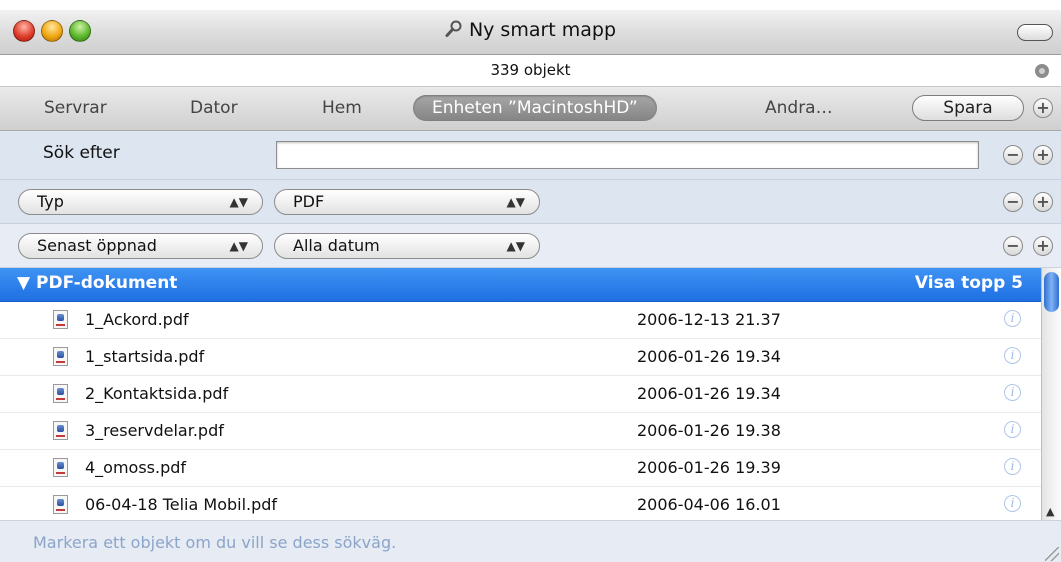 The height and width of the screenshot is (562, 1061). I want to click on list-item: 2_Kontaktsida.pdf 2006-01-26 19.34 i, so click(520, 394).